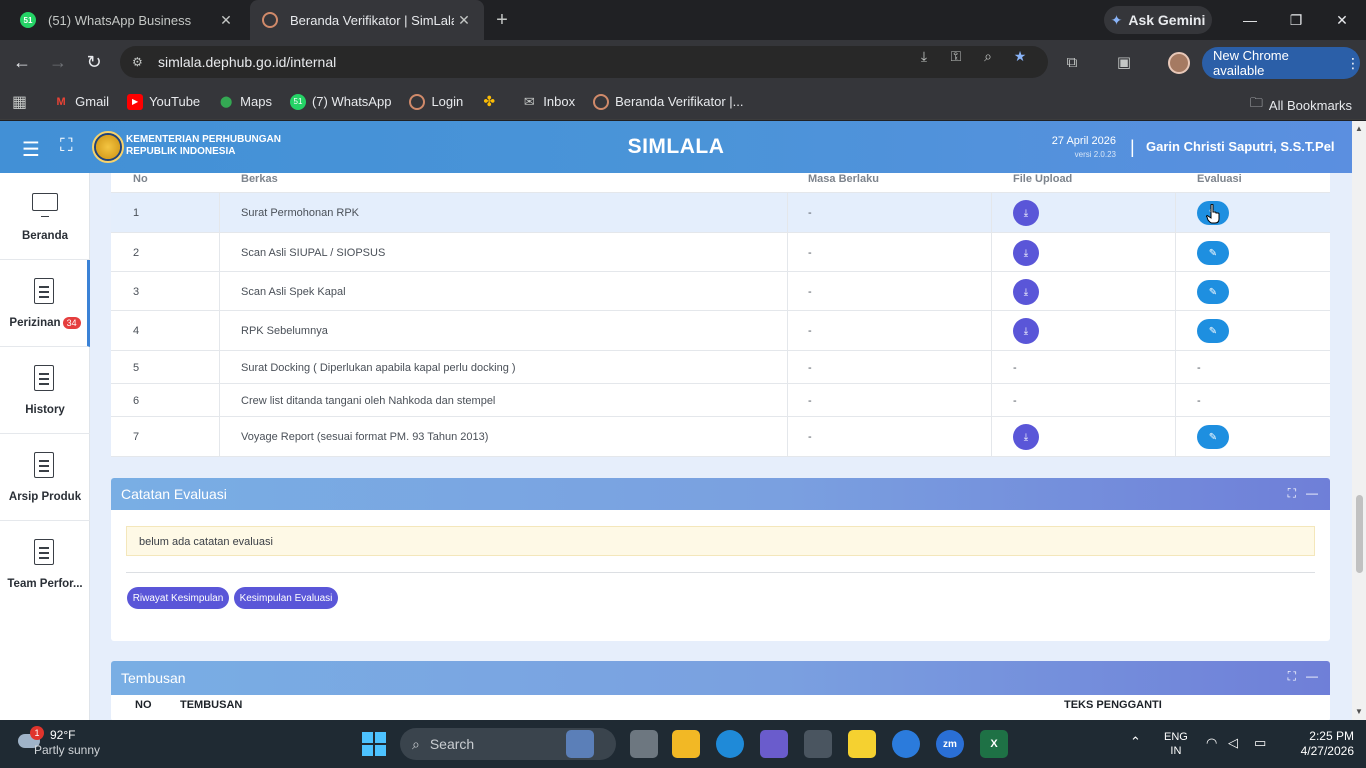  I want to click on evaluation-note: belum ada catatan evaluasi, so click(720, 541).